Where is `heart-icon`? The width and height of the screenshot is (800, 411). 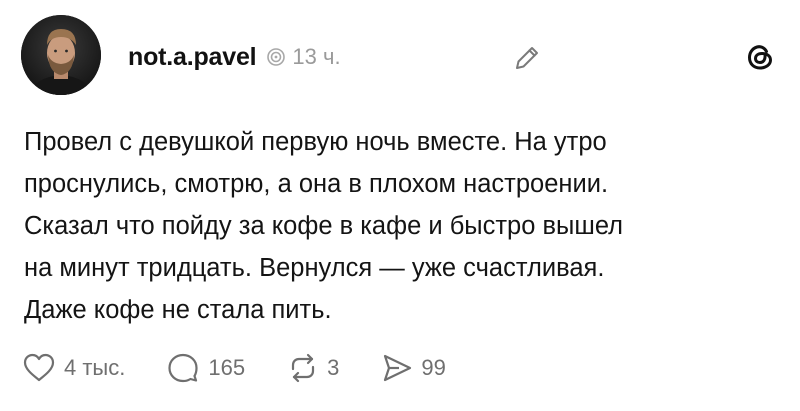
heart-icon is located at coordinates (39, 367).